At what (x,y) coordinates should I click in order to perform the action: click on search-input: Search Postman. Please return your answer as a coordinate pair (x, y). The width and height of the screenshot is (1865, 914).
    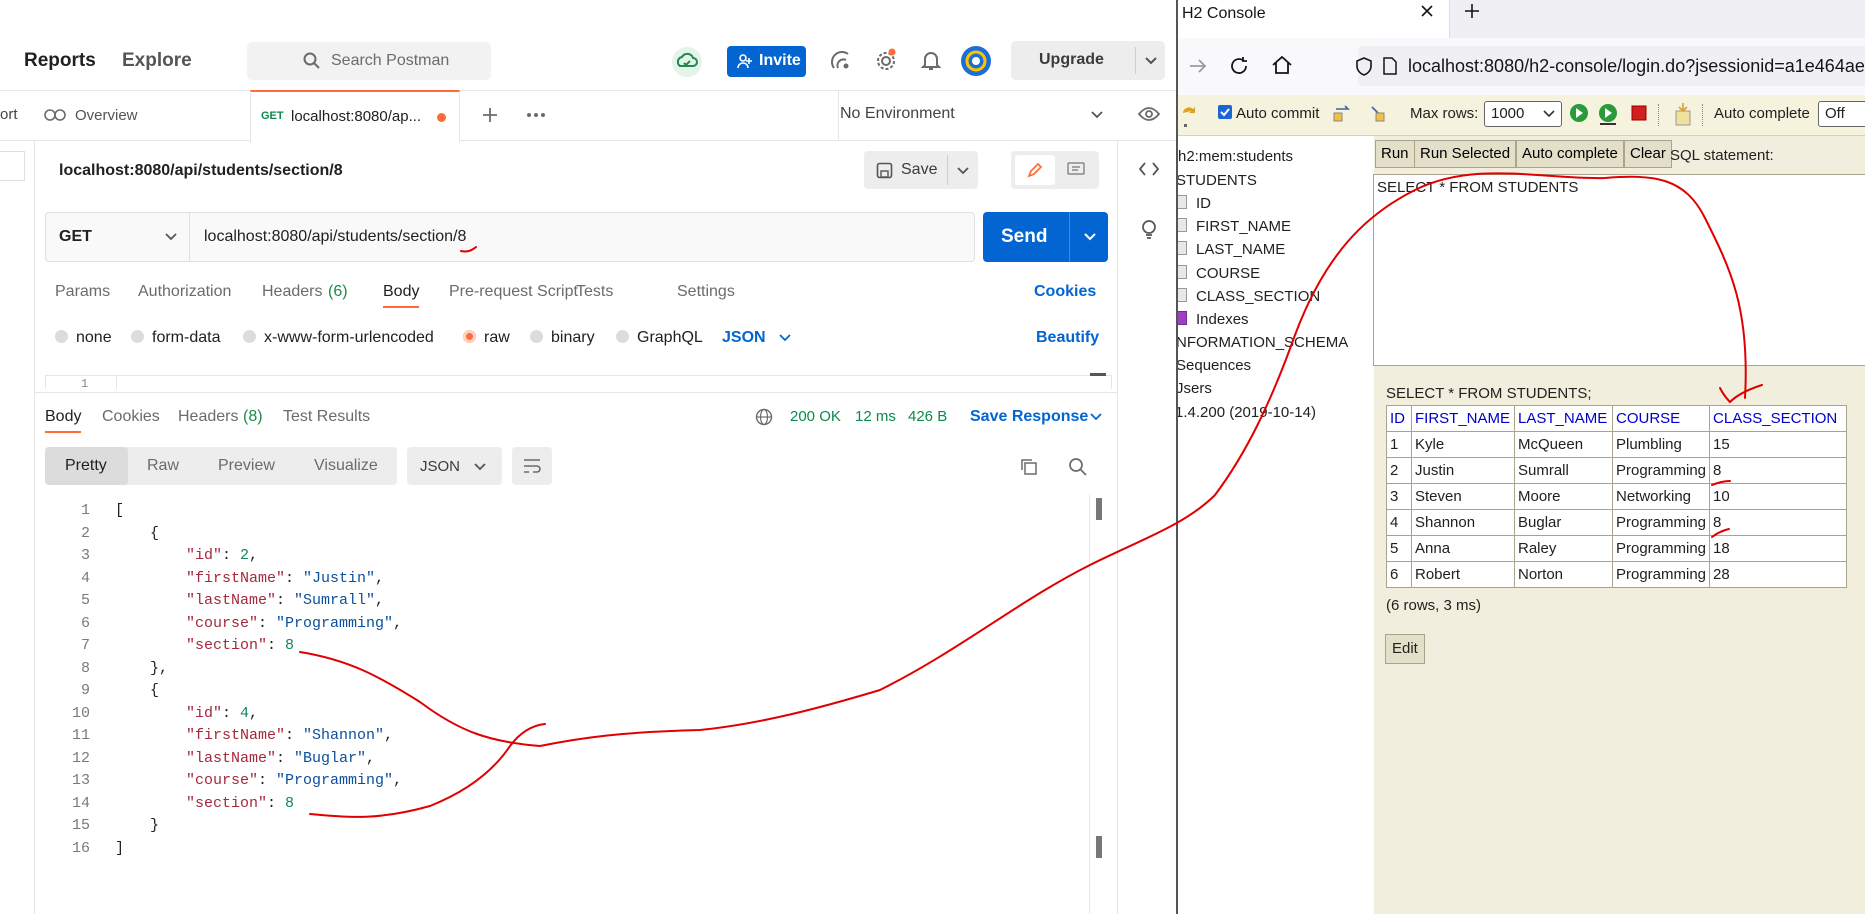
    Looking at the image, I should click on (369, 61).